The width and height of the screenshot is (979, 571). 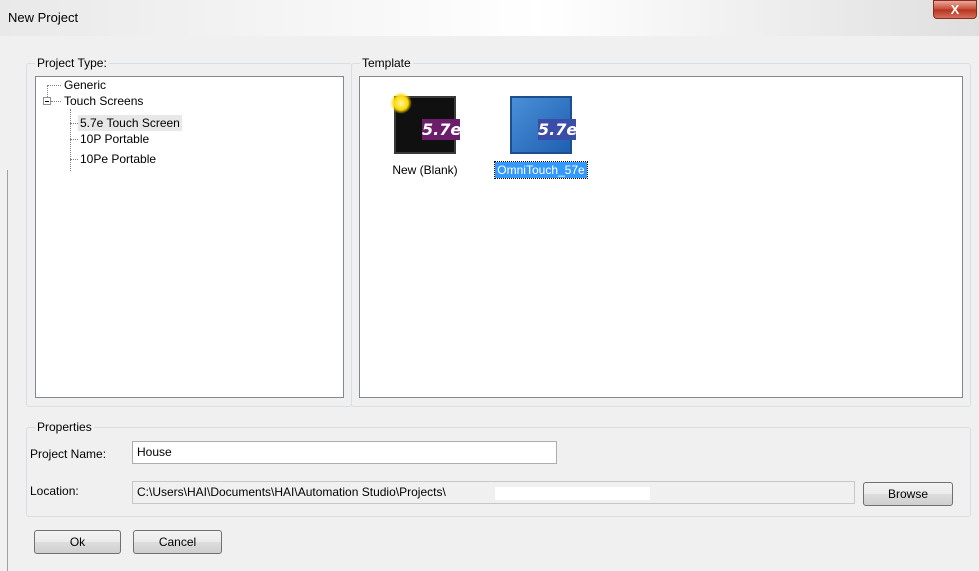 I want to click on omnitouch-icon: 5.7e, so click(x=543, y=125).